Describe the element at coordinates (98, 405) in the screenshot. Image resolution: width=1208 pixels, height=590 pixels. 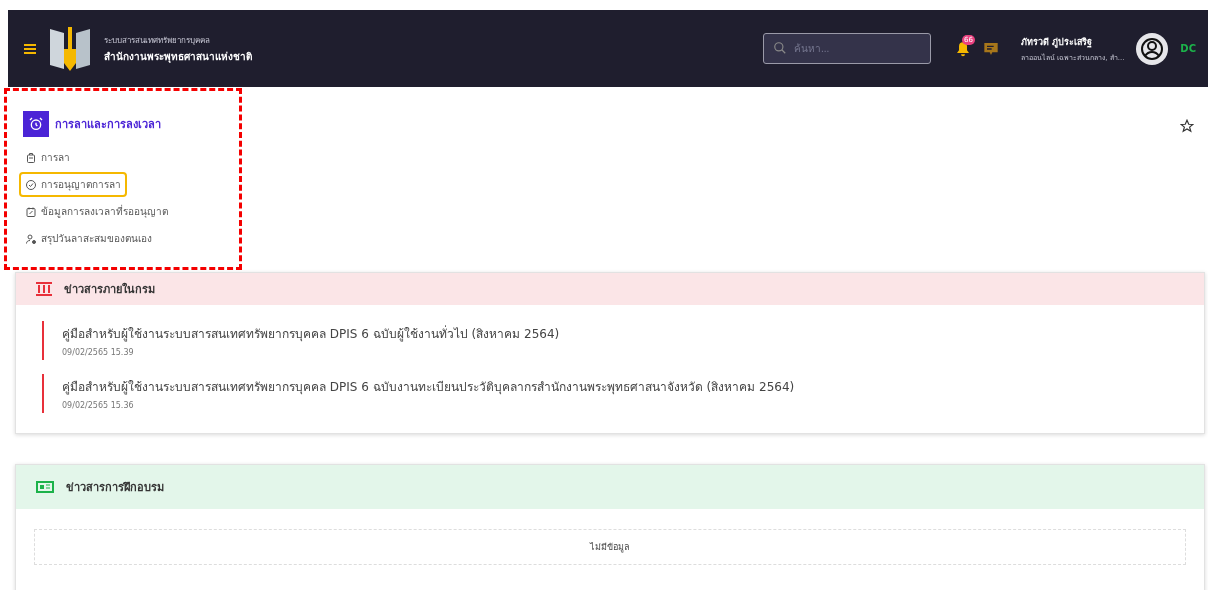
I see `news-date: 09/02/2565 15.36` at that location.